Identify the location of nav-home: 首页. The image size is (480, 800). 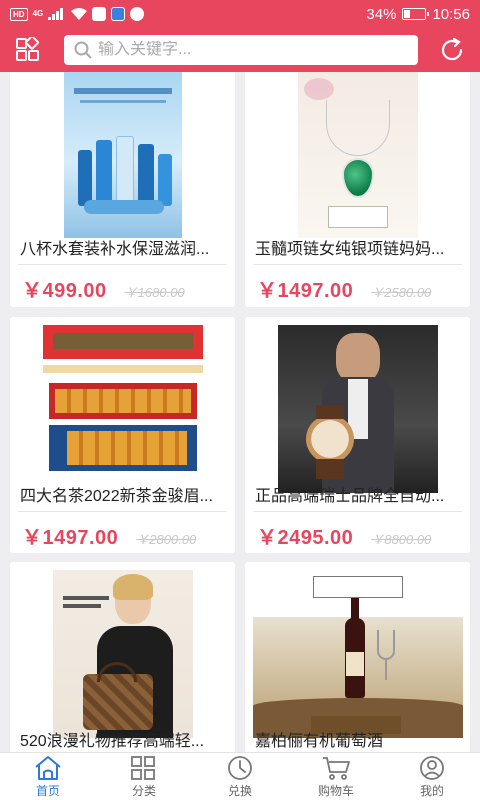
(48, 776).